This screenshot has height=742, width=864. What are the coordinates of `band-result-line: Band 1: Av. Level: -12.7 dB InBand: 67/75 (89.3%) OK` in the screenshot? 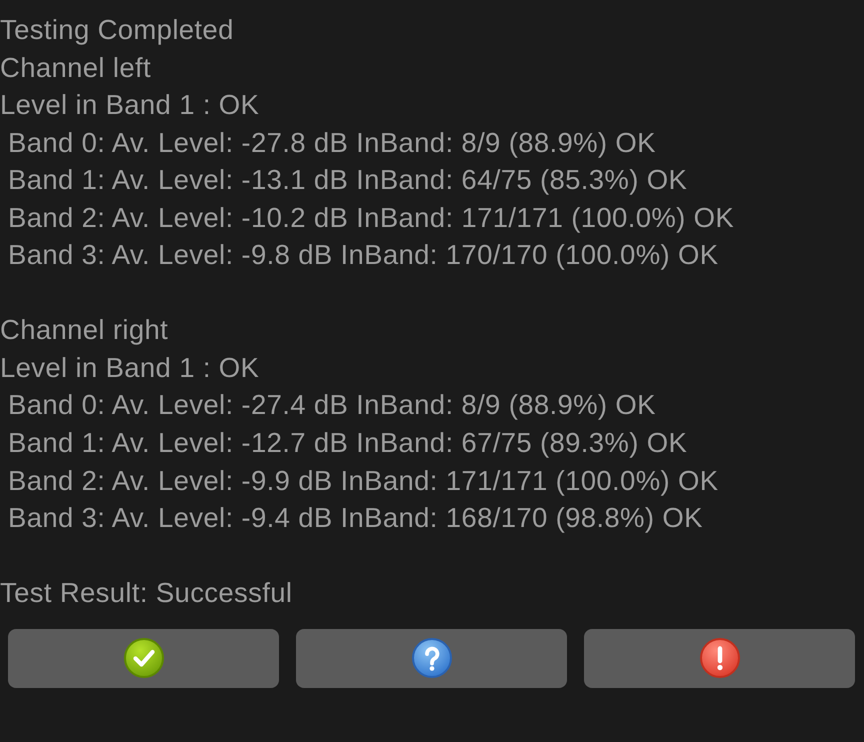 It's located at (347, 443).